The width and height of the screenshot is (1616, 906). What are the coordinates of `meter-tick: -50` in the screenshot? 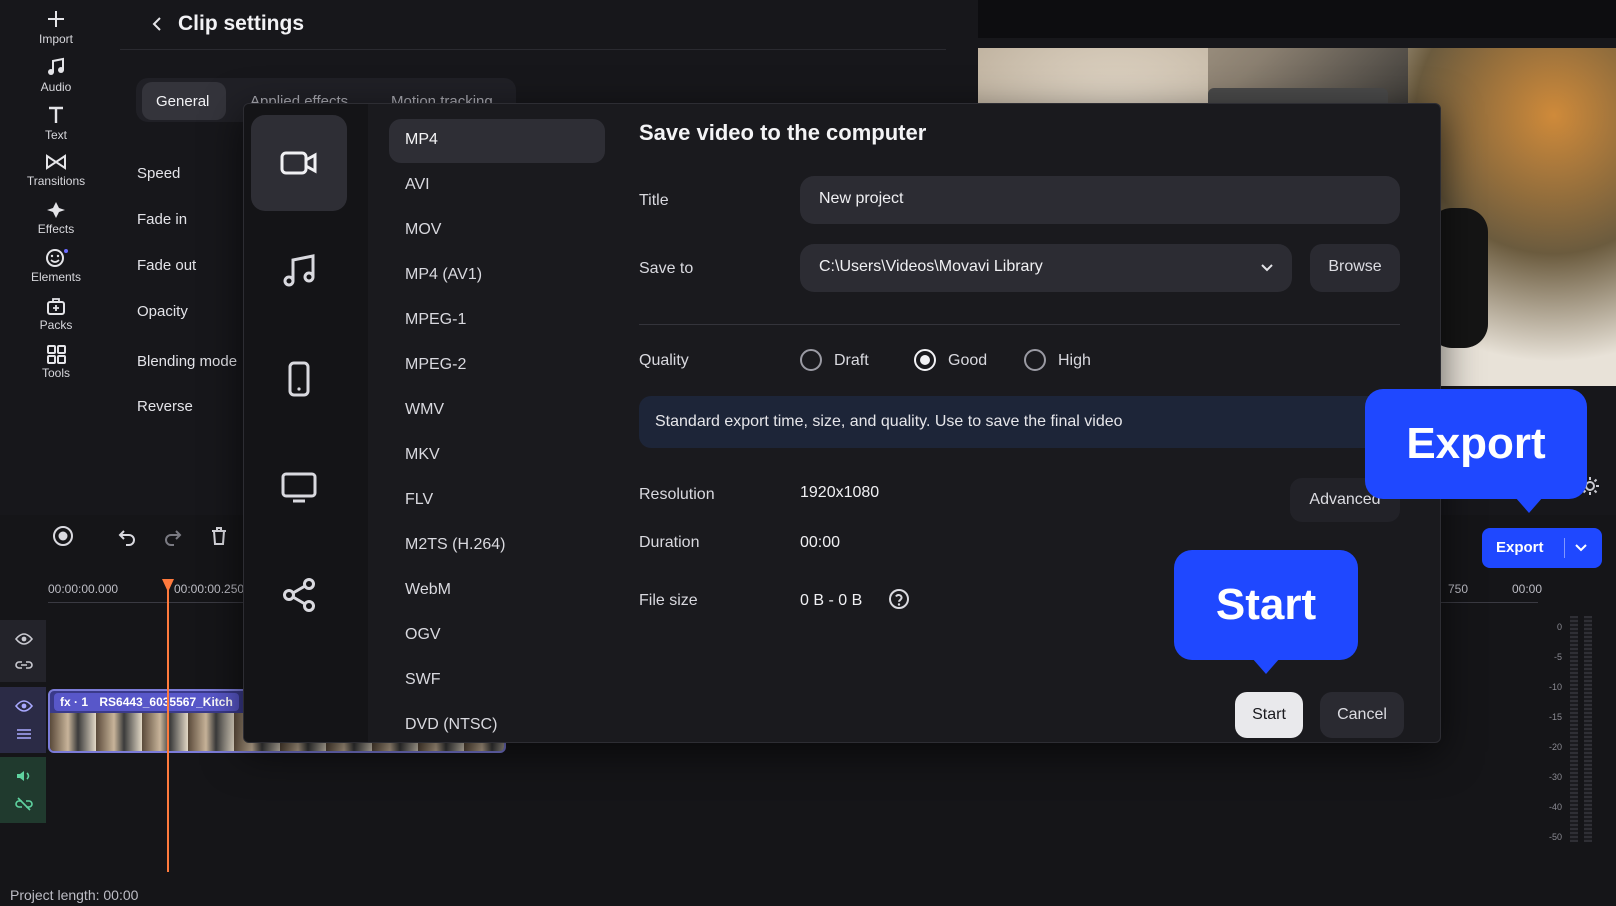 It's located at (1555, 837).